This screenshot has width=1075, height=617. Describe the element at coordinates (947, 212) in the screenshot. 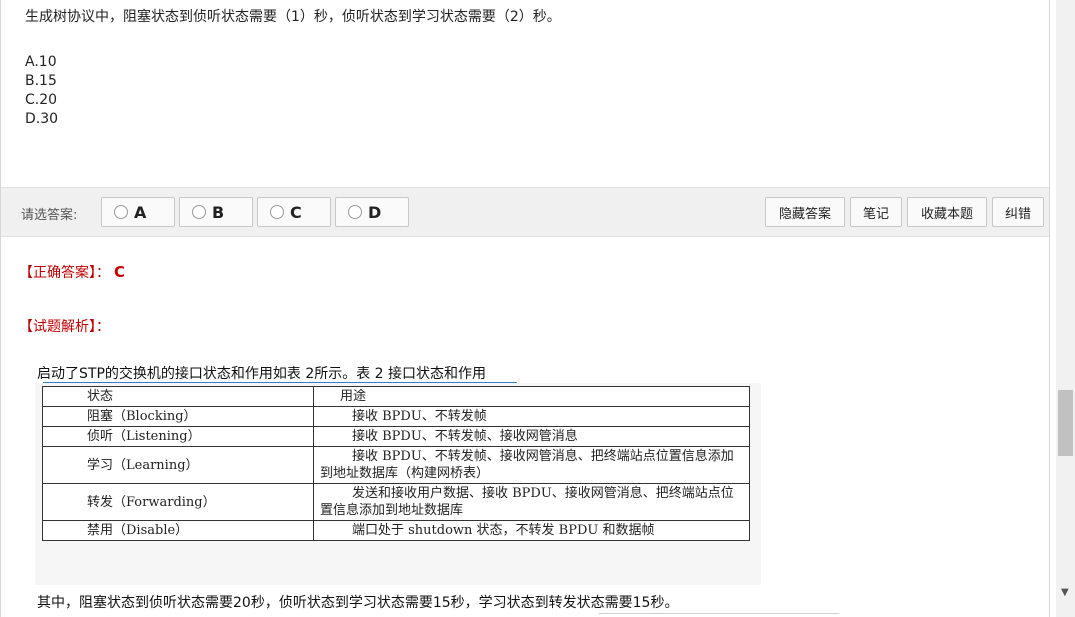

I see `bookmark-question-button: 收藏本题` at that location.